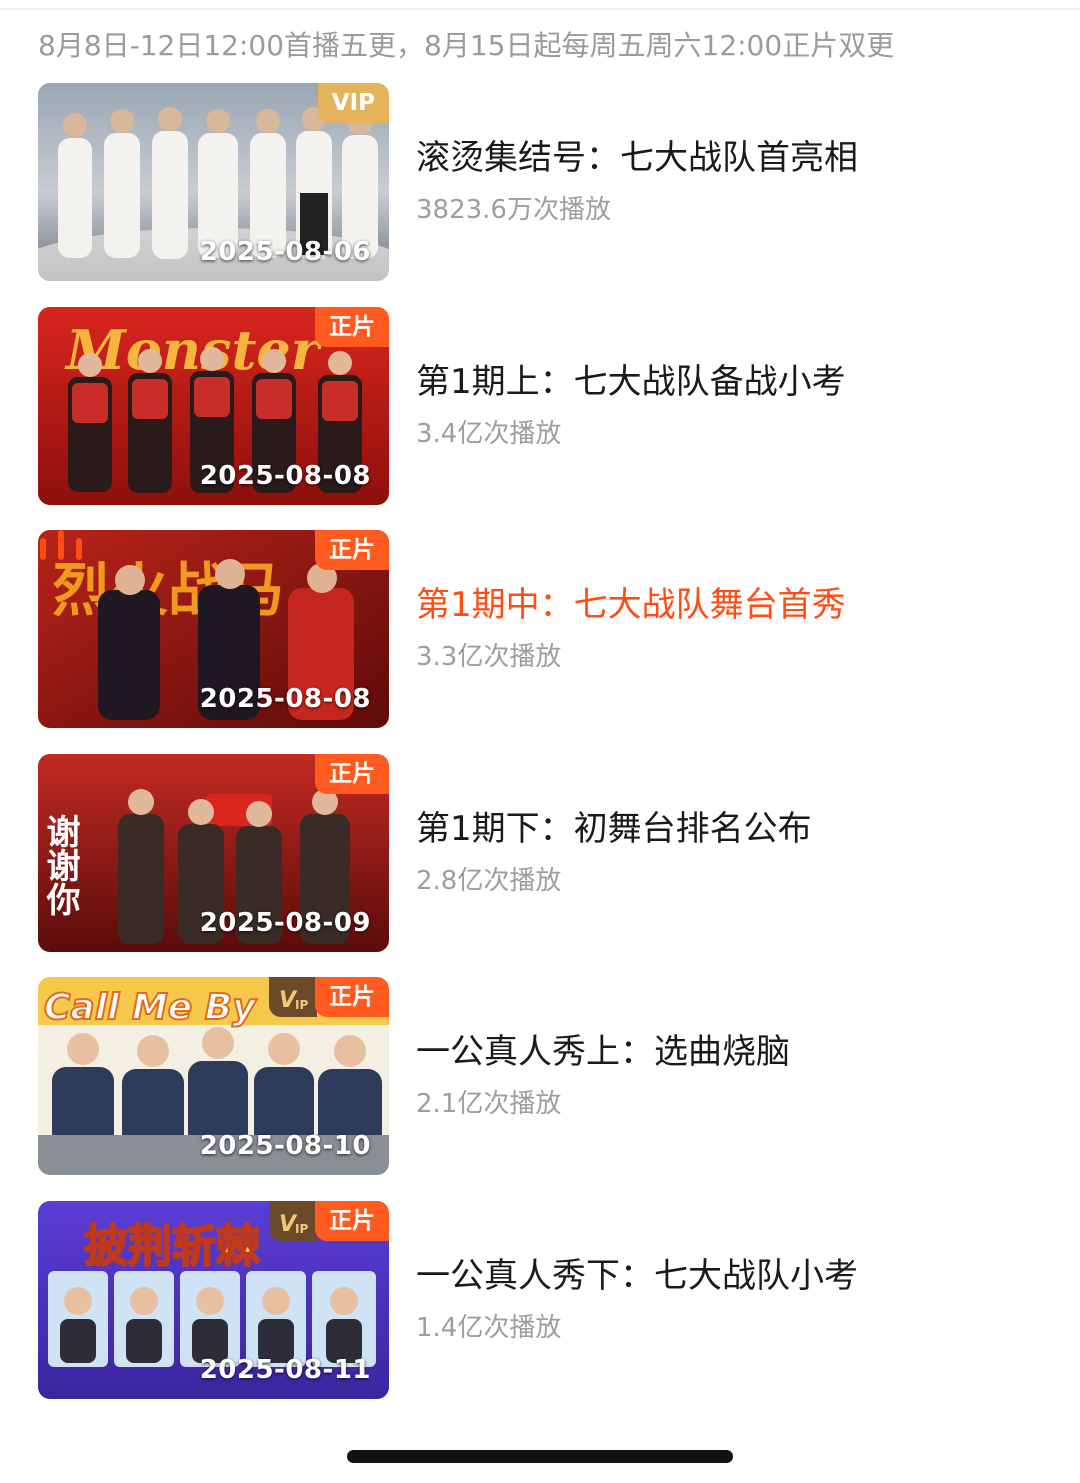 The image size is (1080, 1483). Describe the element at coordinates (213, 1076) in the screenshot. I see `episode-thumbnail: Call Me By V IP 正片 2025-08-10` at that location.